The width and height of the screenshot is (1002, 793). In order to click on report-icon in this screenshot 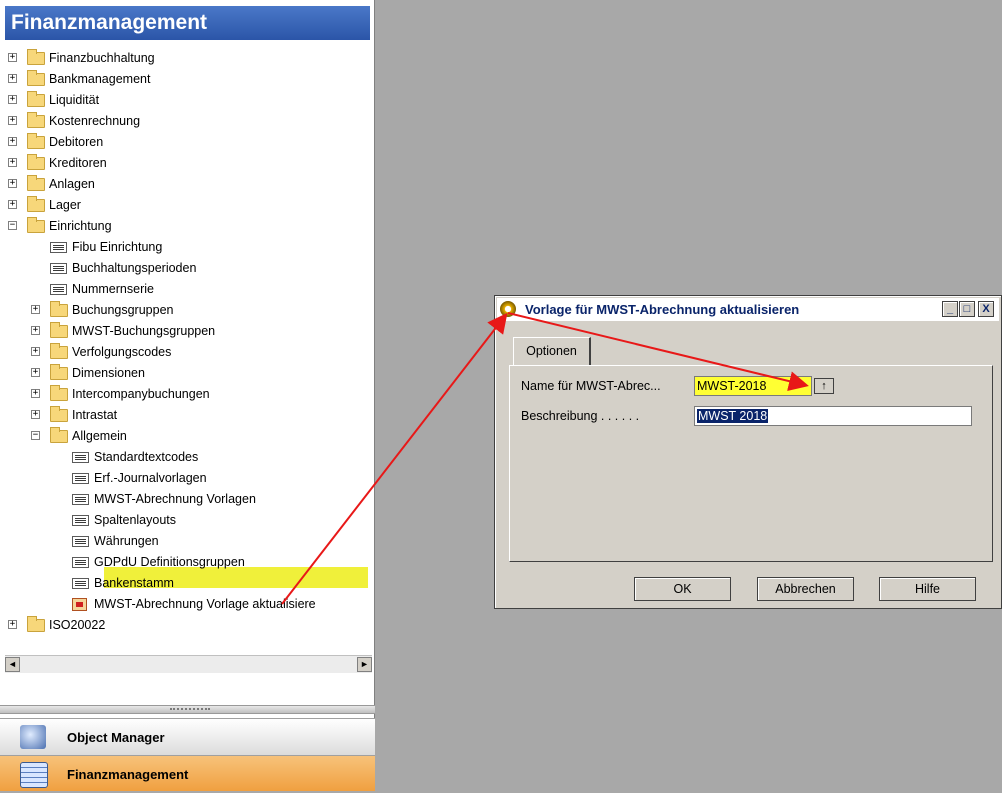, I will do `click(79, 604)`.